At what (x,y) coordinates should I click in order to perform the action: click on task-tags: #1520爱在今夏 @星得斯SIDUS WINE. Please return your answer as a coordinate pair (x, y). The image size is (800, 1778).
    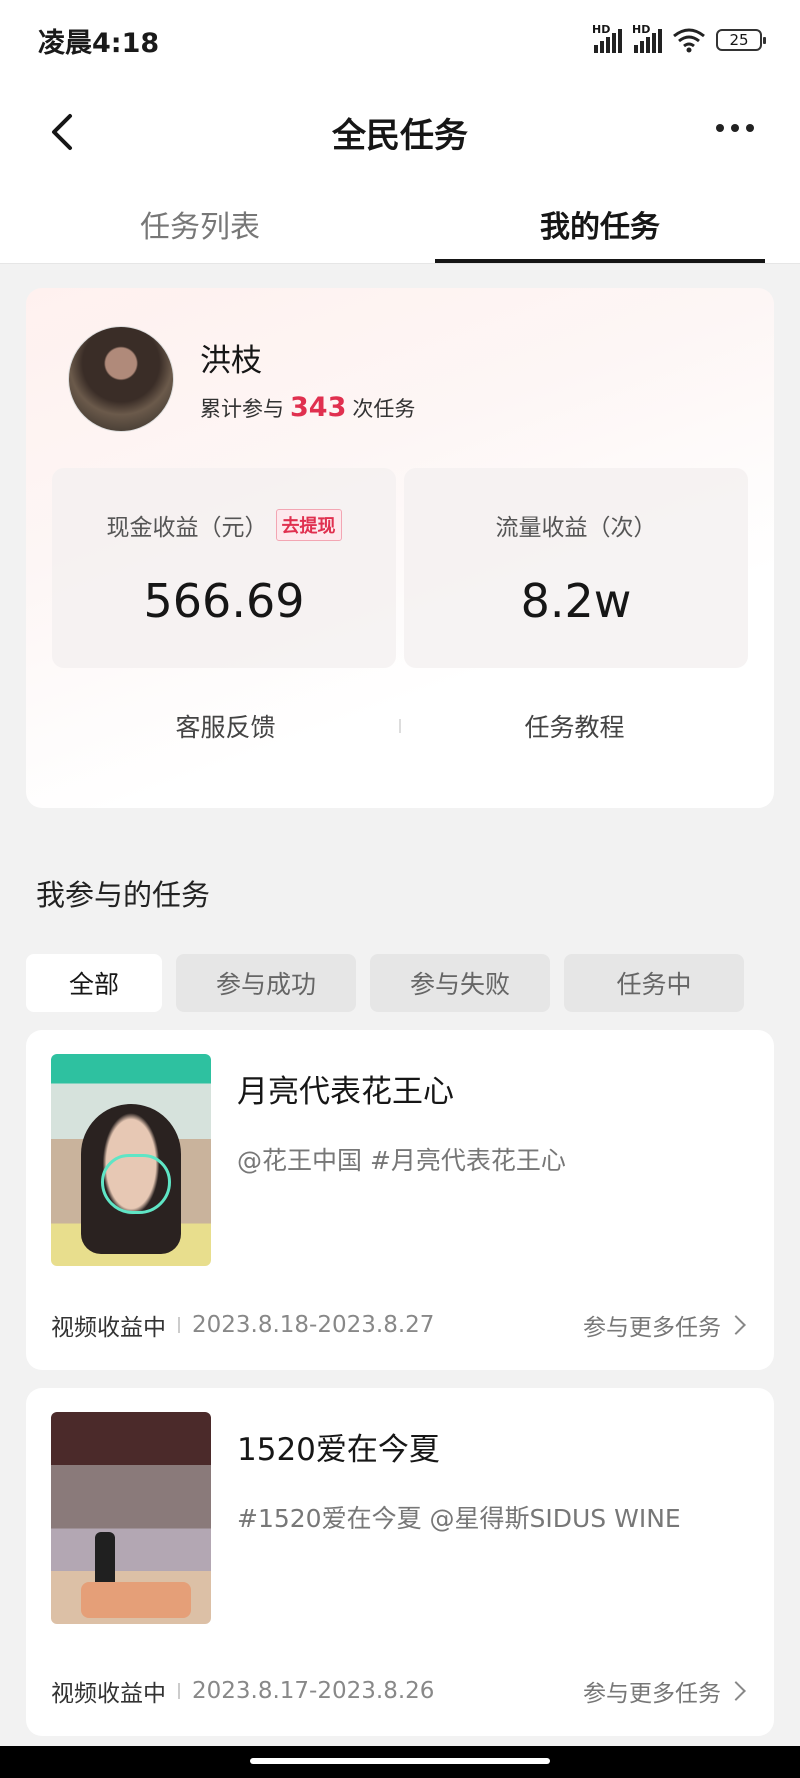
    Looking at the image, I should click on (459, 1518).